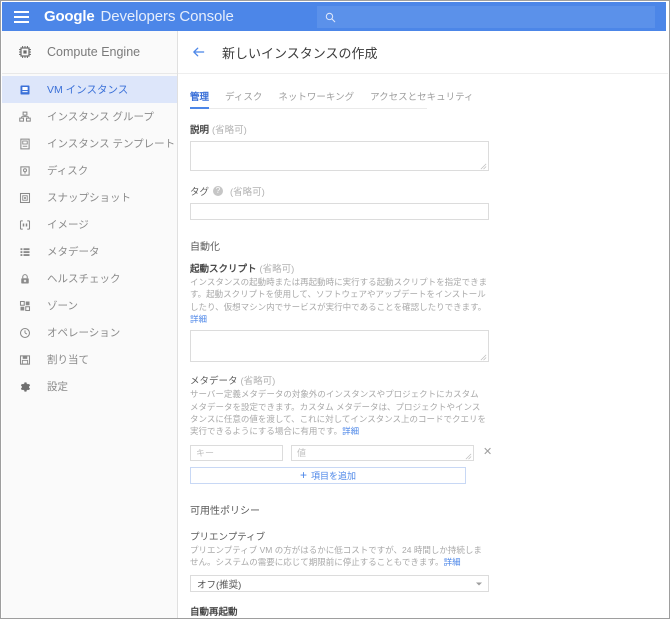 The image size is (670, 619). I want to click on sidebar-item-operations: オペレーション, so click(89, 332).